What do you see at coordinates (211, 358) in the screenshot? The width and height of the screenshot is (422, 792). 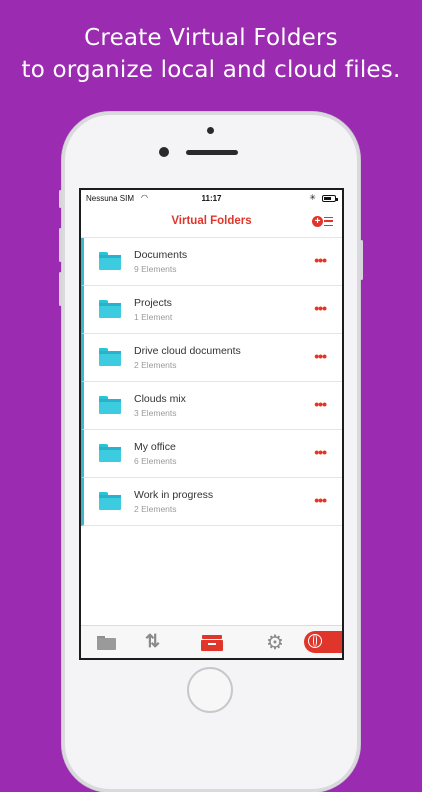 I see `folder-row: Drive cloud documents 2 Elements •••` at bounding box center [211, 358].